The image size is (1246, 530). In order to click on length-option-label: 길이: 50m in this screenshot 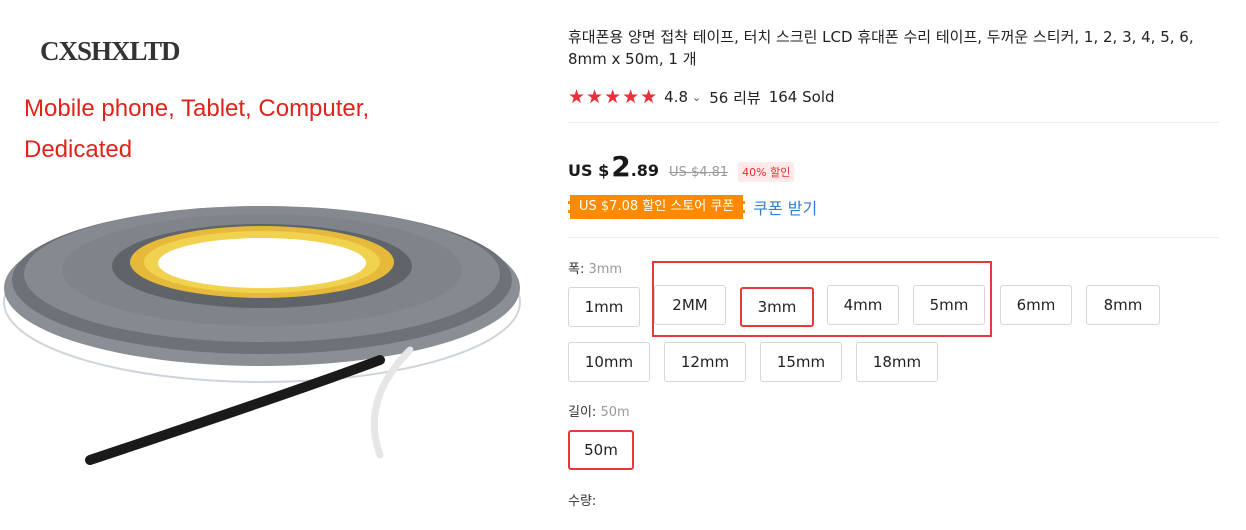, I will do `click(599, 412)`.